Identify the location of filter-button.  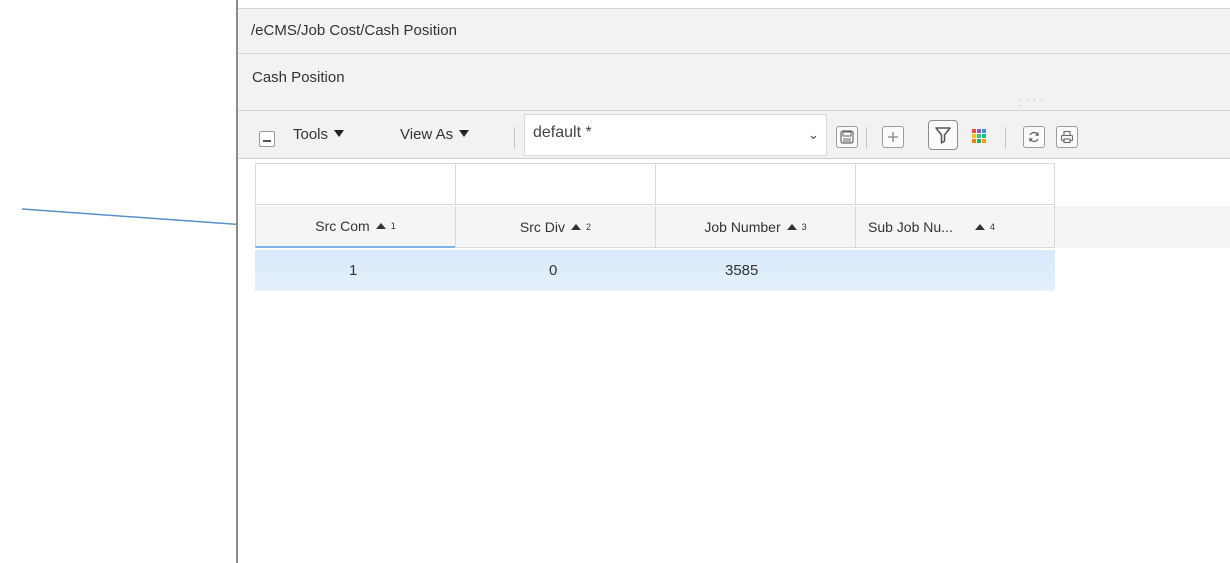
(943, 135).